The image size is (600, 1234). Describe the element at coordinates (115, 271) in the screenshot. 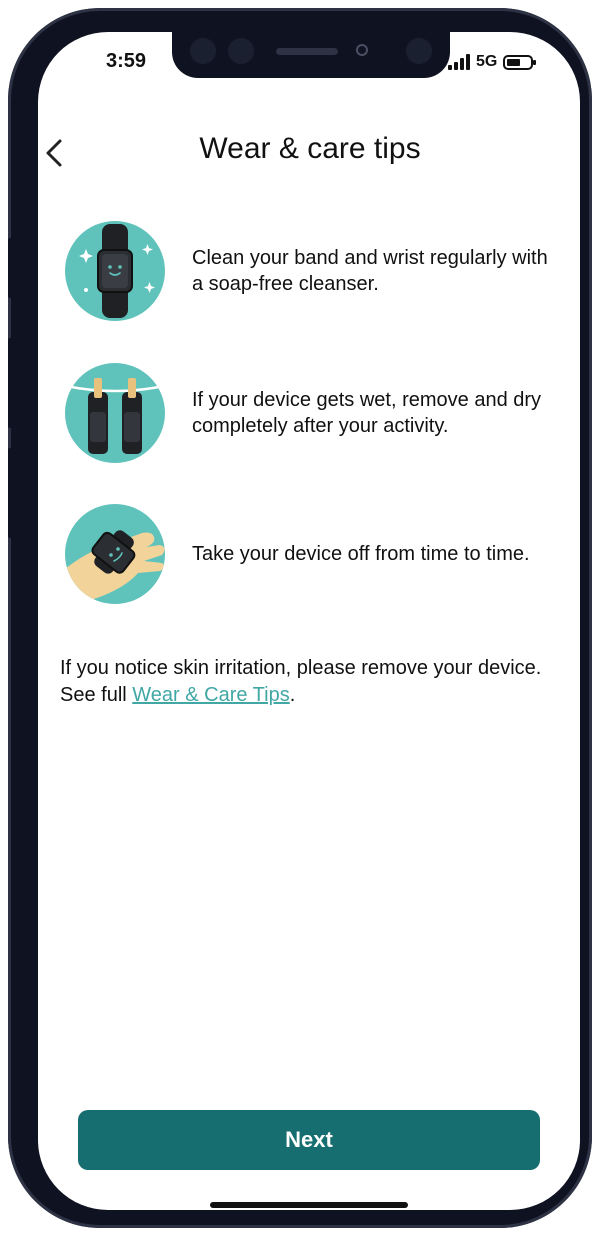

I see `band-clean-icon` at that location.